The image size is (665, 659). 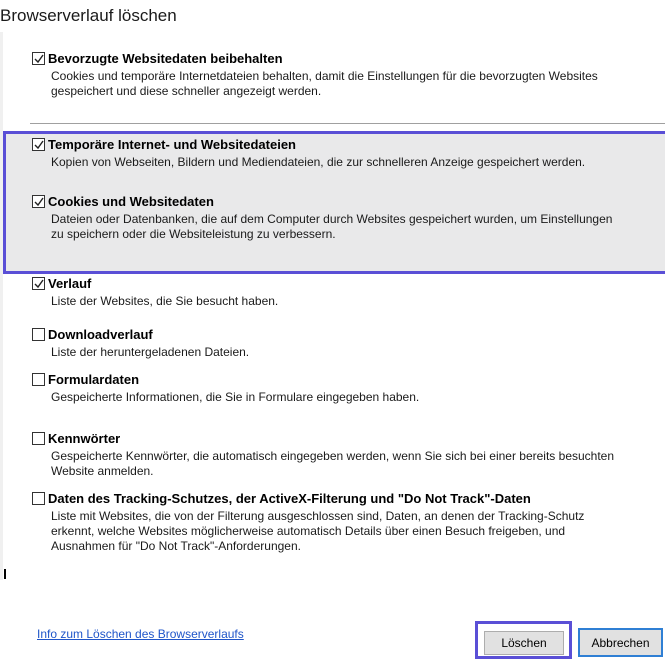 What do you see at coordinates (100, 334) in the screenshot?
I see `option-label: Downloadverlauf` at bounding box center [100, 334].